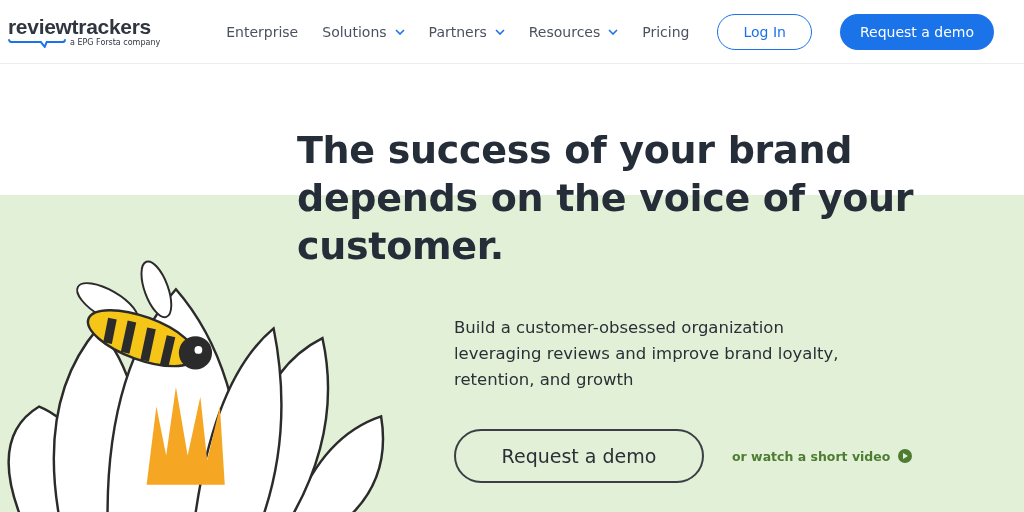  What do you see at coordinates (905, 456) in the screenshot?
I see `play-icon` at bounding box center [905, 456].